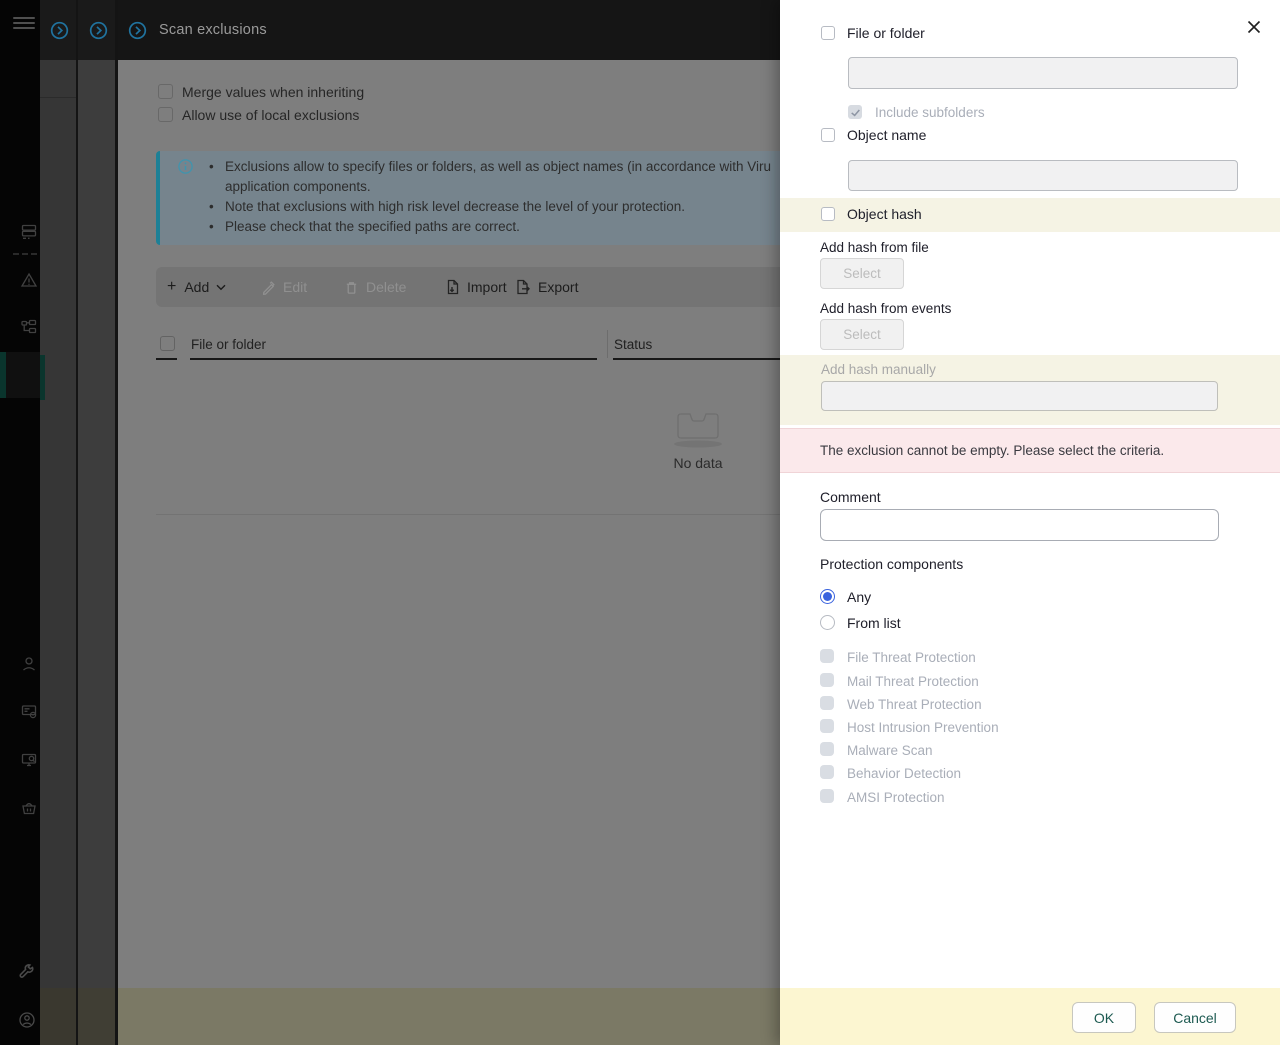 The height and width of the screenshot is (1045, 1280). Describe the element at coordinates (1019, 525) in the screenshot. I see `comment-input` at that location.